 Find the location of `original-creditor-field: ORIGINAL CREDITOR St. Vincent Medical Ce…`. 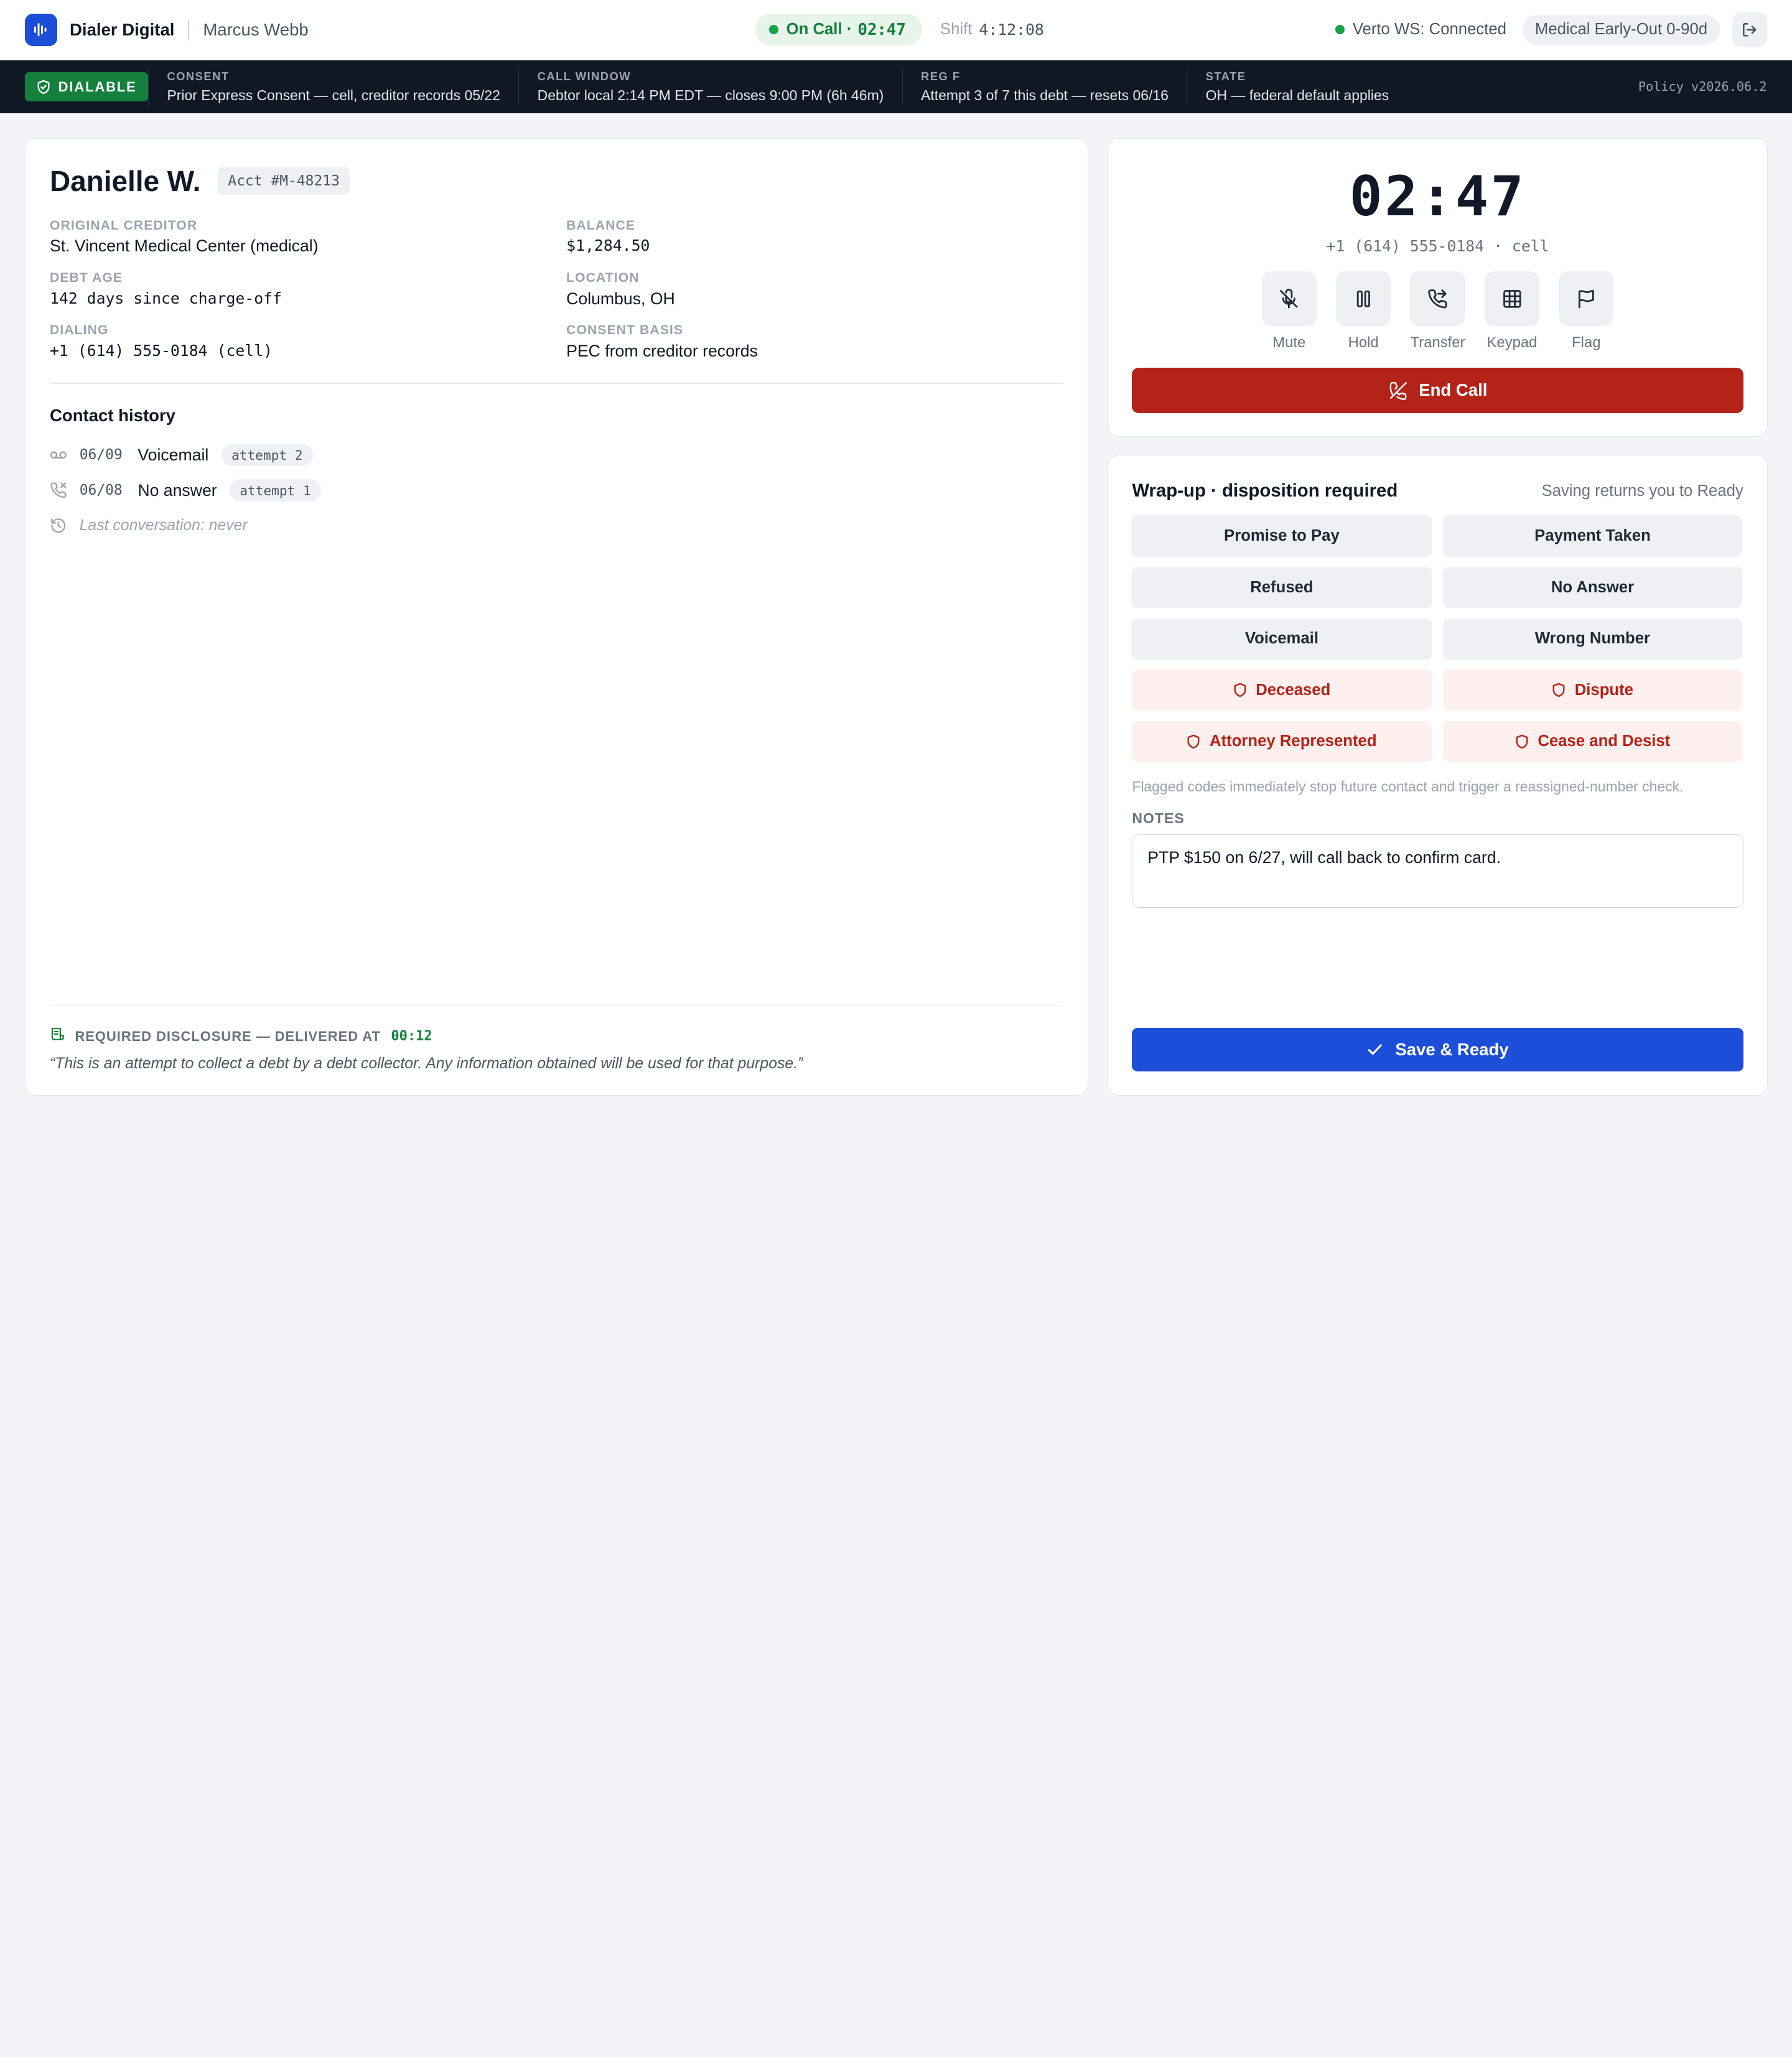

original-creditor-field: ORIGINAL CREDITOR St. Vincent Medical Ce… is located at coordinates (308, 237).